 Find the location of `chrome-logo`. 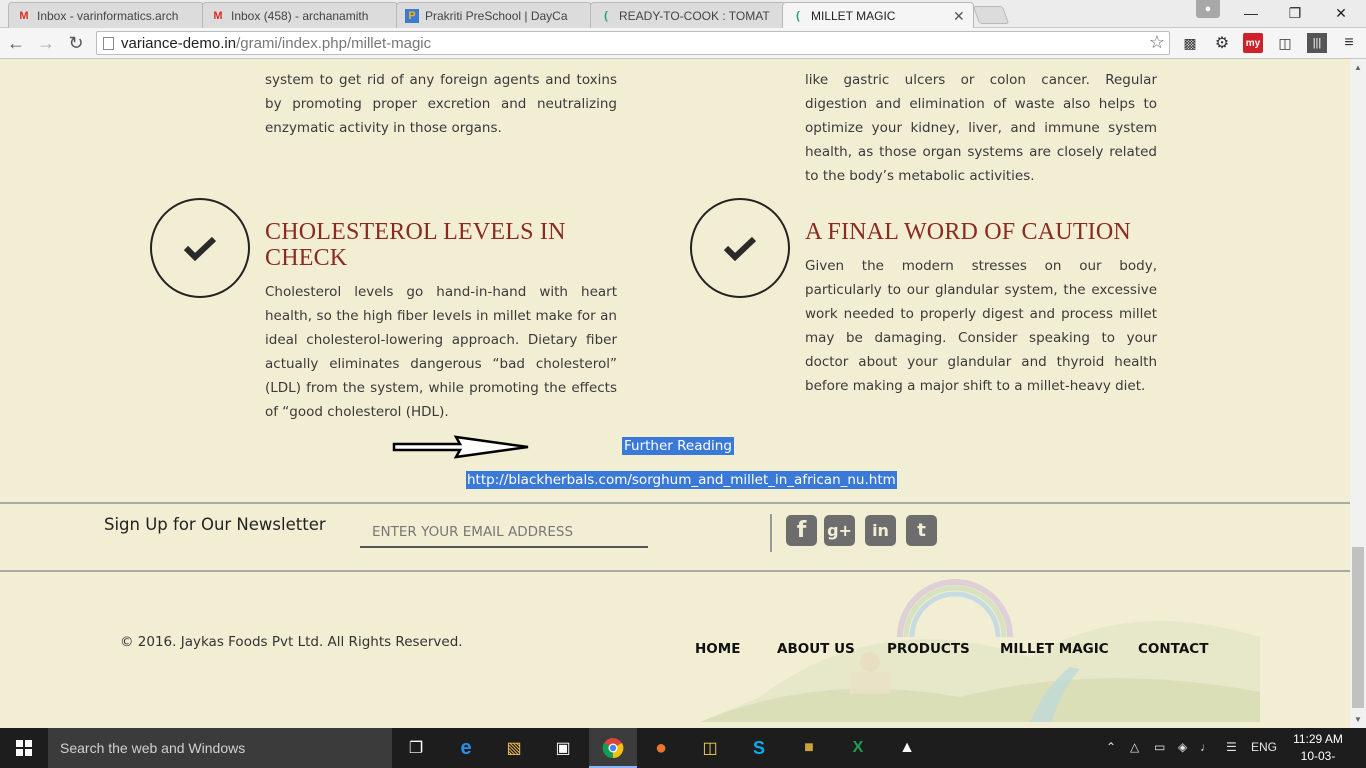

chrome-logo is located at coordinates (613, 748).